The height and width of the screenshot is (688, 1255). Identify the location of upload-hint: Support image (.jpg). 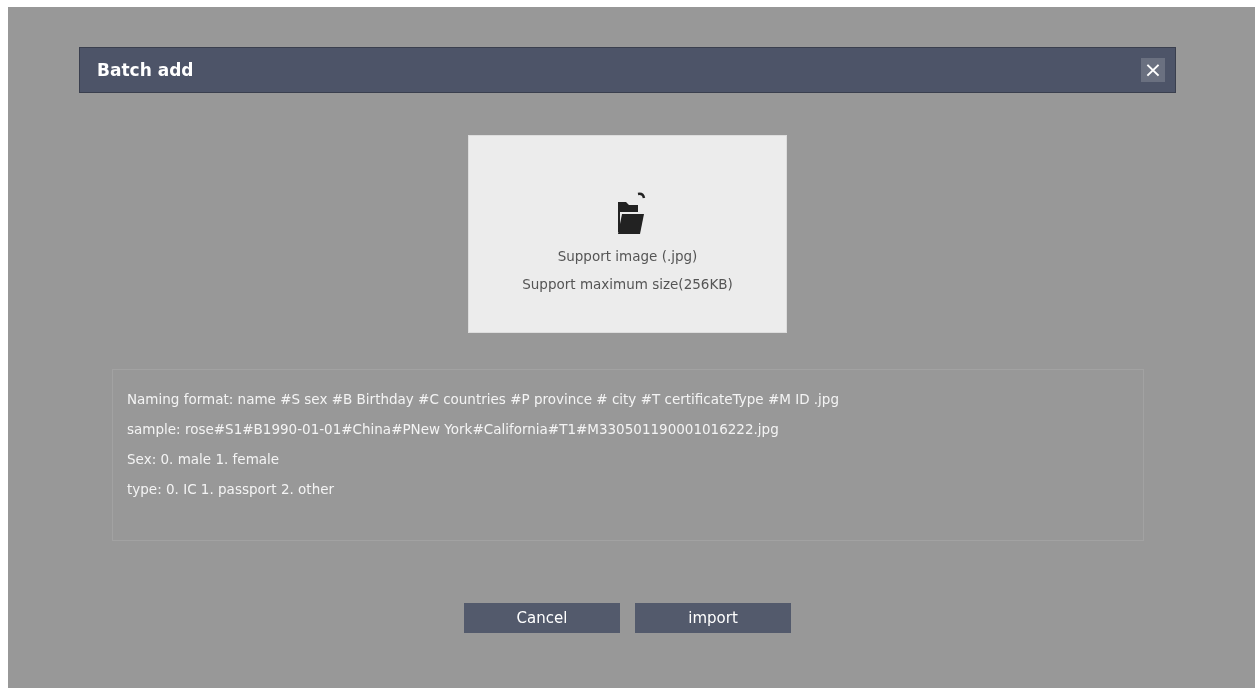
(627, 256).